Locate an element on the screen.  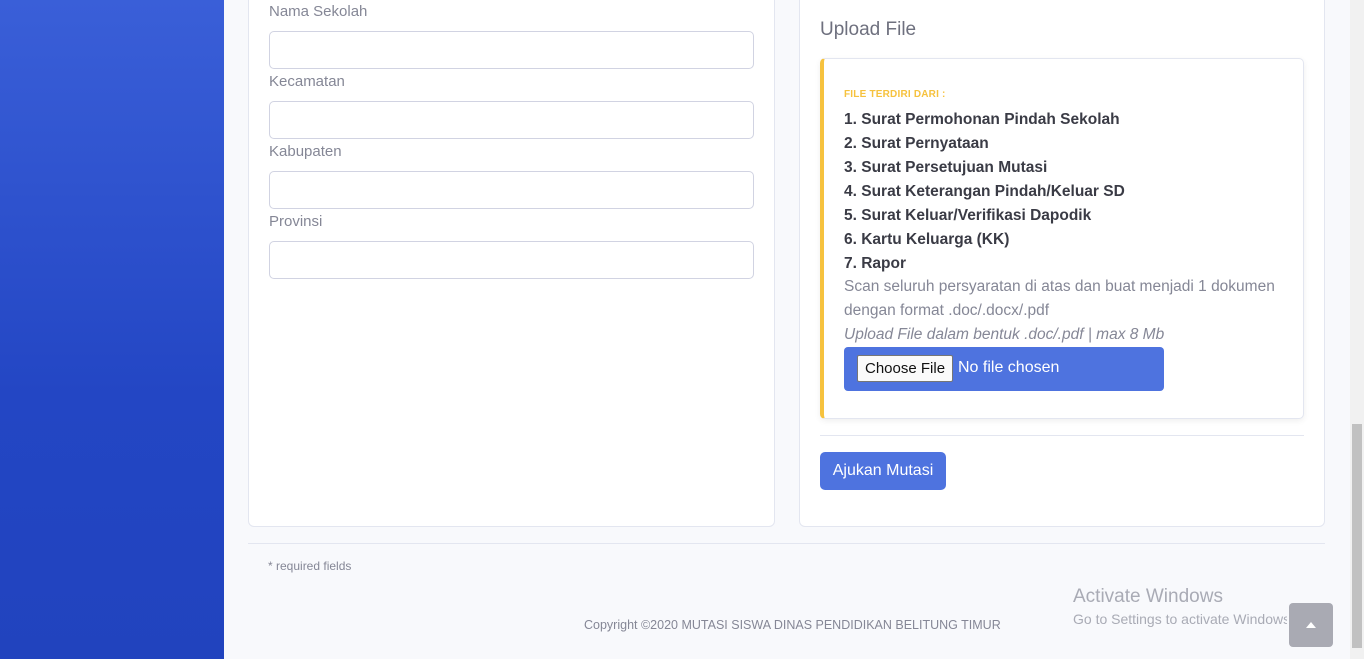
nama-sekolah-label: Nama Sekolah is located at coordinates (318, 11).